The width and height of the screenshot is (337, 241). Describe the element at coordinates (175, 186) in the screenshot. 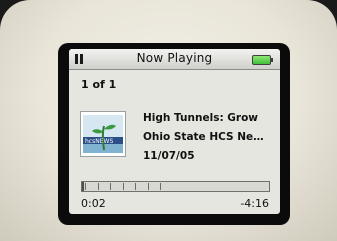

I see `progress-bar` at that location.